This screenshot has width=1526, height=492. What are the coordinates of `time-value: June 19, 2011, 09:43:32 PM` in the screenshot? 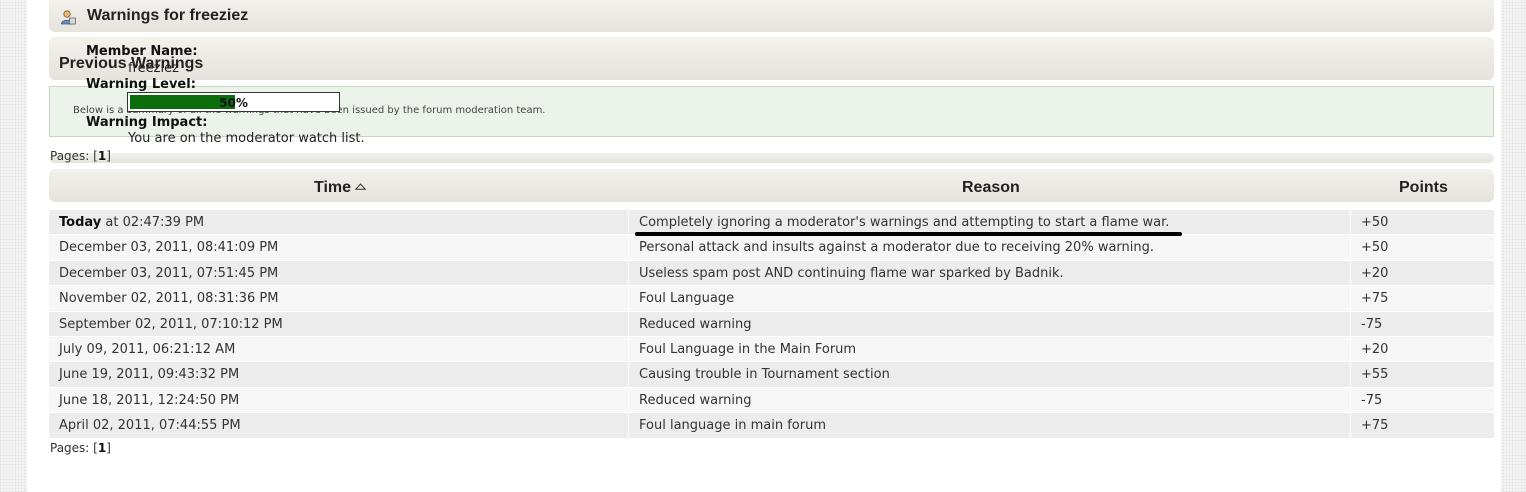 It's located at (149, 375).